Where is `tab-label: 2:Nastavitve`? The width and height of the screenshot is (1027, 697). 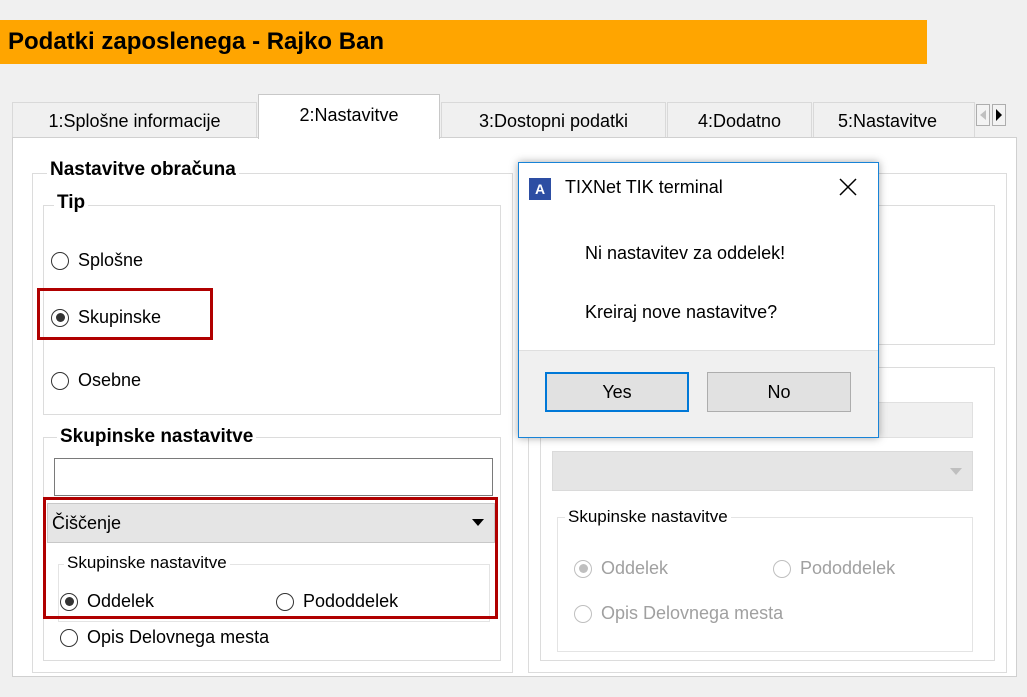
tab-label: 2:Nastavitve is located at coordinates (349, 115).